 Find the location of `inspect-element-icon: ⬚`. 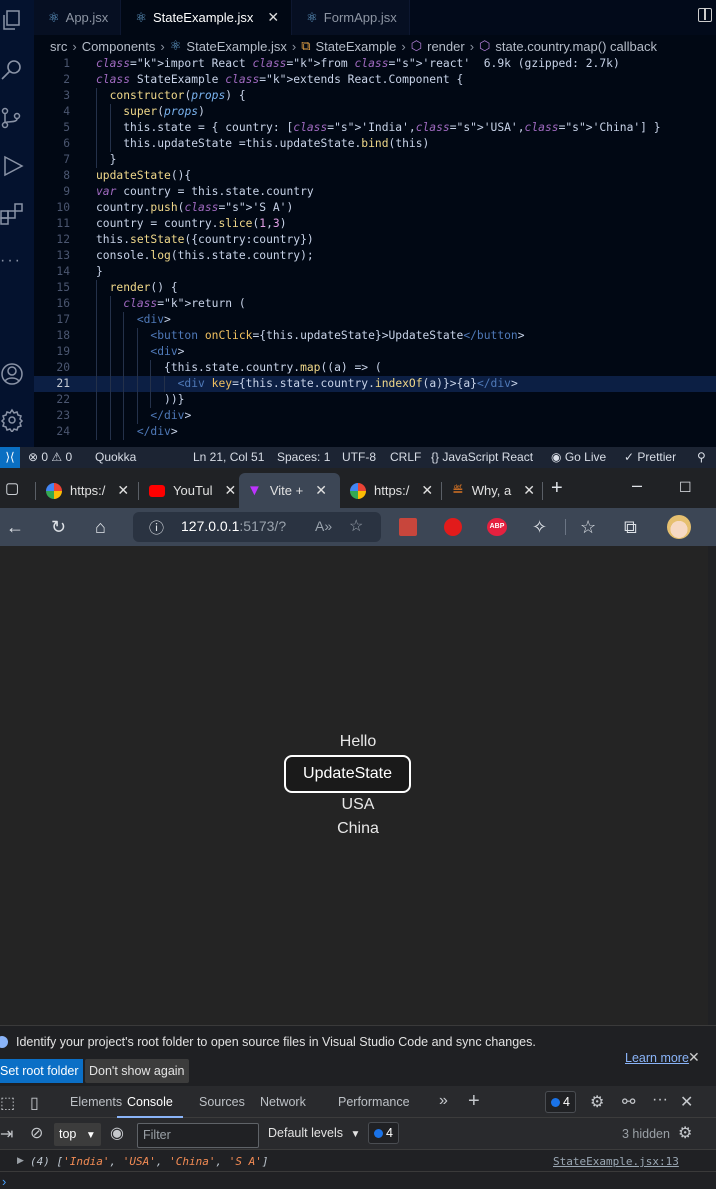

inspect-element-icon: ⬚ is located at coordinates (7, 1103).